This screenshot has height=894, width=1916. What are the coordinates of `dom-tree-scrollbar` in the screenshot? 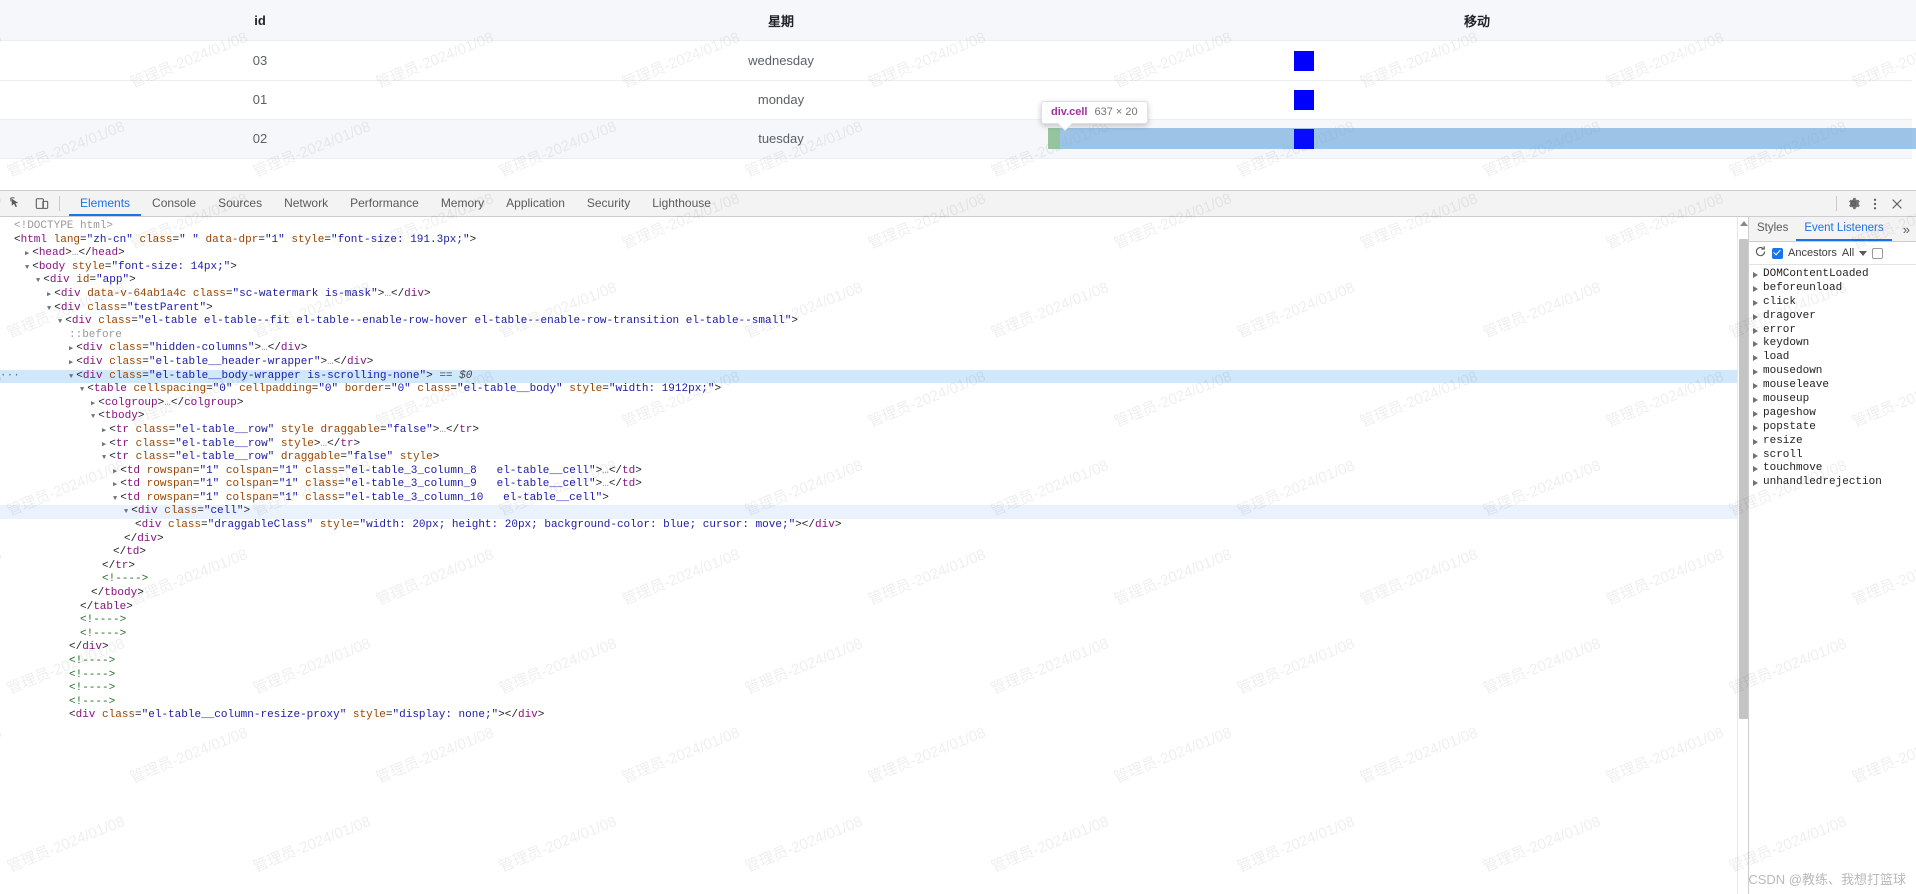 It's located at (1742, 555).